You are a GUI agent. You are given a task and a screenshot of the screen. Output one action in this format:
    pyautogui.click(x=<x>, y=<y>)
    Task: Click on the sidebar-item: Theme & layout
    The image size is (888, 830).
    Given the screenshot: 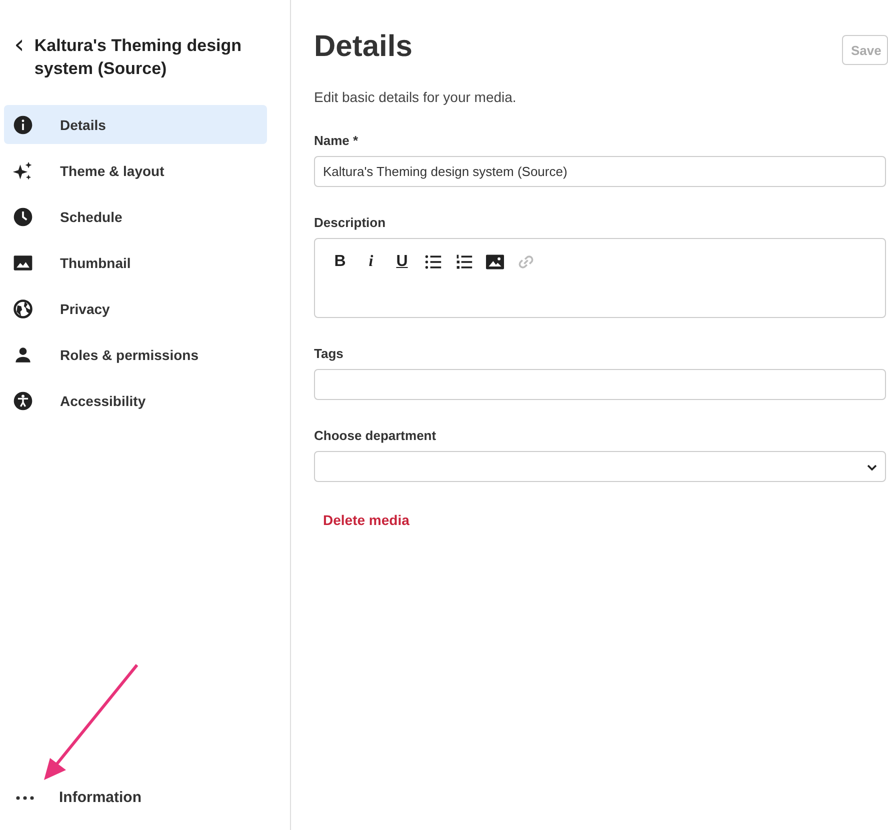 What is the action you would take?
    pyautogui.click(x=135, y=170)
    